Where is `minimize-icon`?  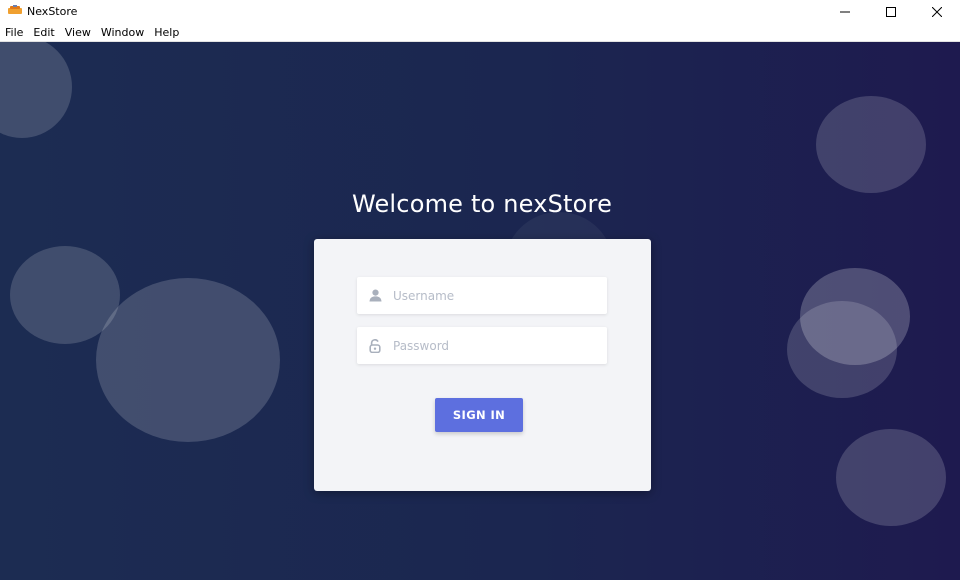 minimize-icon is located at coordinates (845, 12).